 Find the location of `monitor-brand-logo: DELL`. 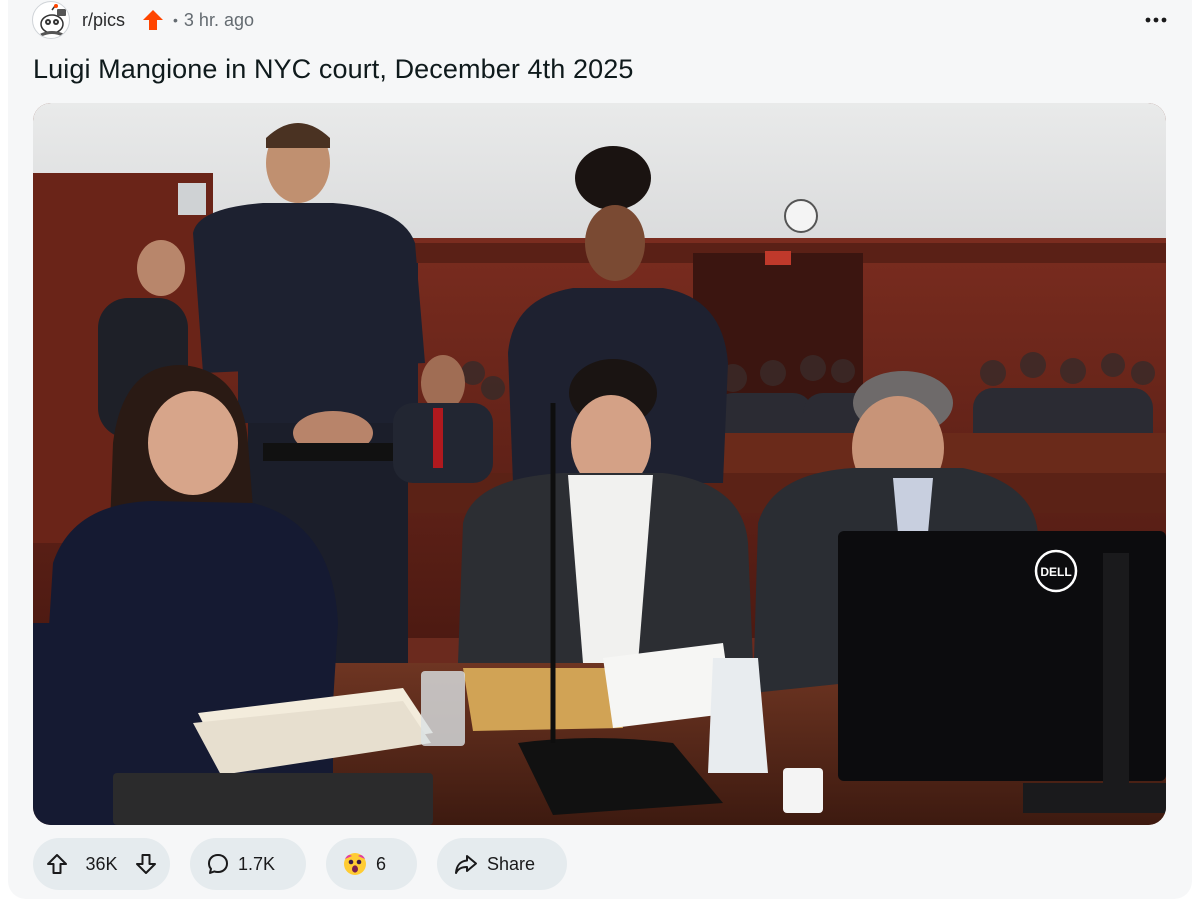

monitor-brand-logo: DELL is located at coordinates (1055, 572).